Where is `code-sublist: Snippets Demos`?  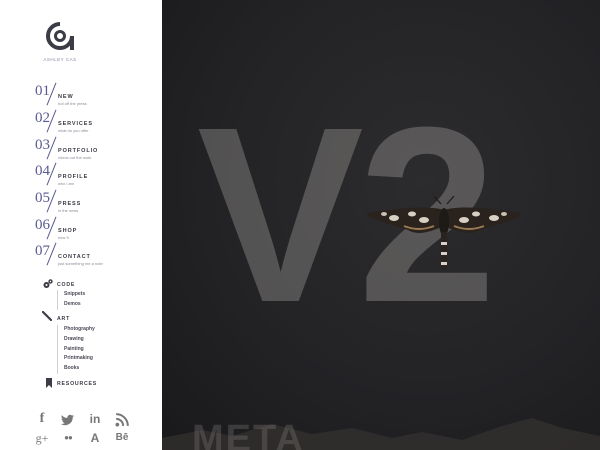
code-sublist: Snippets Demos is located at coordinates (71, 300).